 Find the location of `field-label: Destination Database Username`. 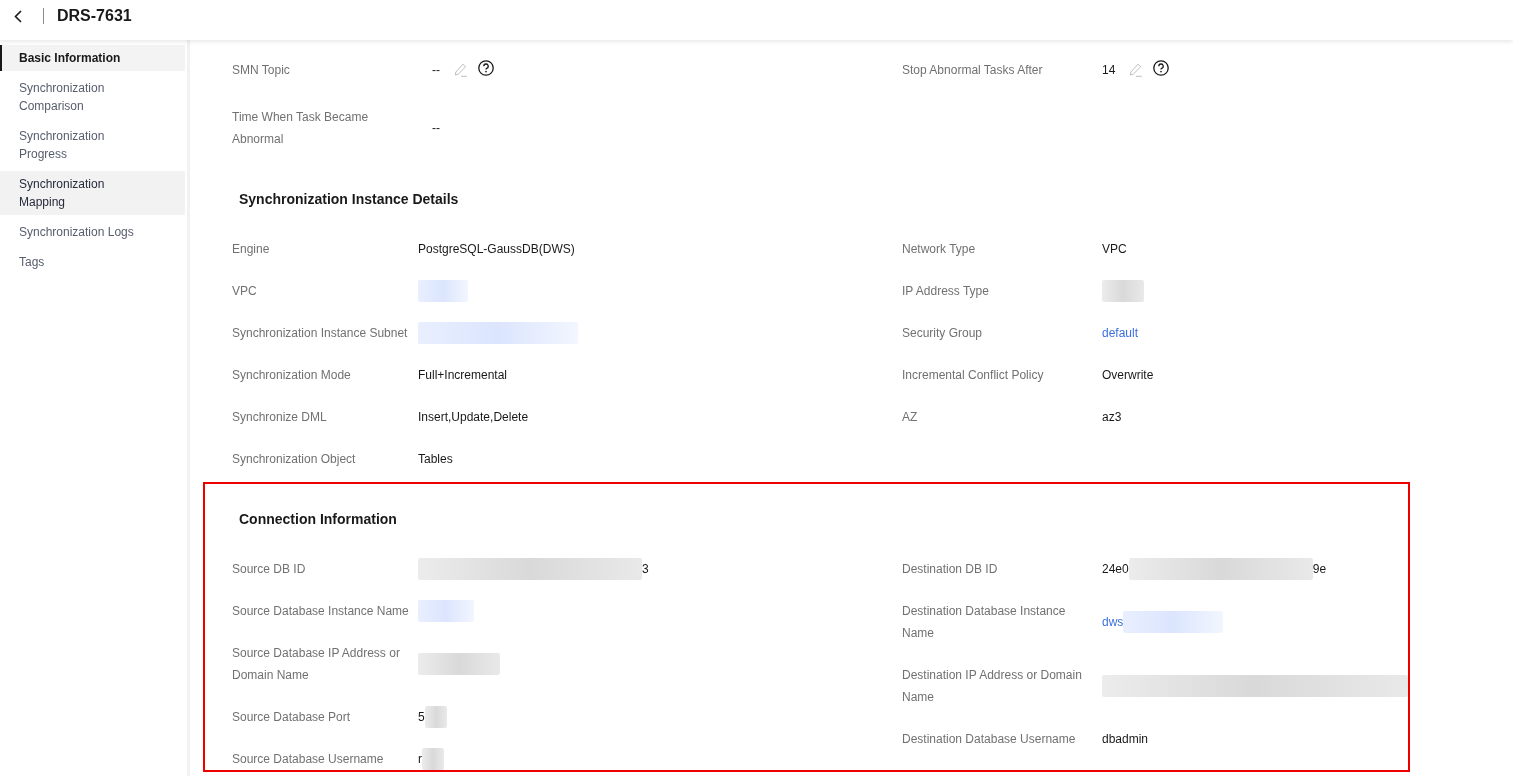

field-label: Destination Database Username is located at coordinates (989, 739).